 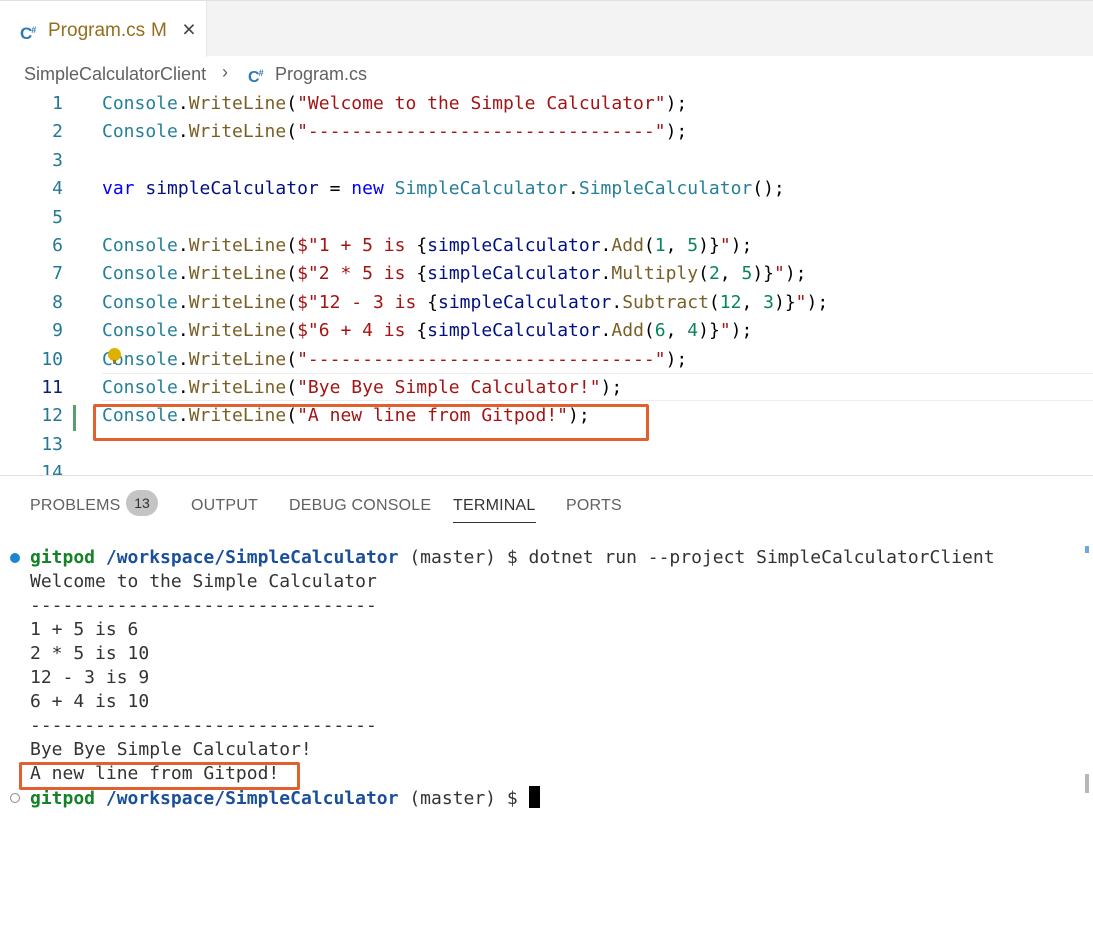 I want to click on code-token: Subtract, so click(x=665, y=302).